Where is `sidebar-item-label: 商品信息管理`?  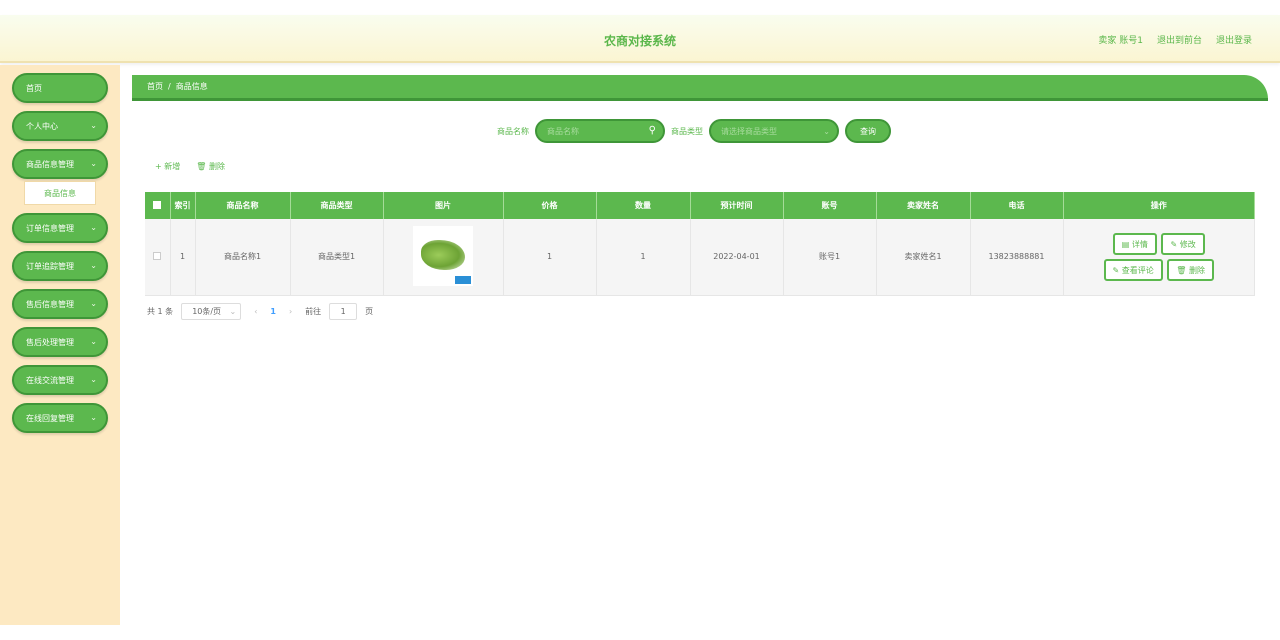 sidebar-item-label: 商品信息管理 is located at coordinates (50, 164).